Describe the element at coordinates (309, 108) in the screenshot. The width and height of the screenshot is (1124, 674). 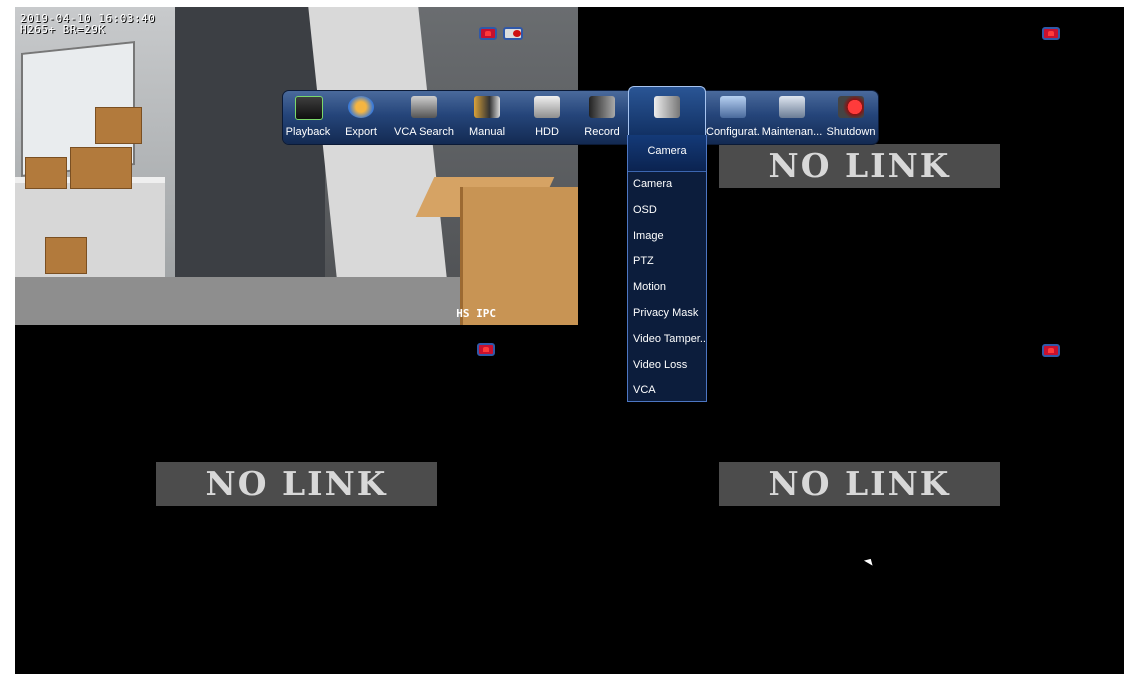
I see `playback-icon` at that location.